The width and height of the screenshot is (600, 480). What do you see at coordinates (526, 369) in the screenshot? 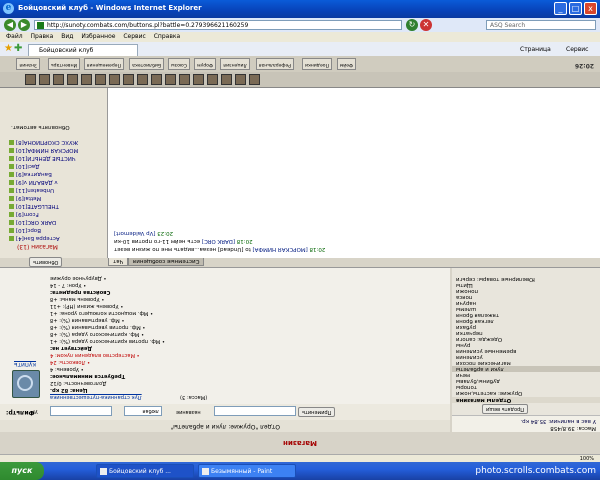
I see `category-item-selected: луки и арбалеты` at bounding box center [526, 369].